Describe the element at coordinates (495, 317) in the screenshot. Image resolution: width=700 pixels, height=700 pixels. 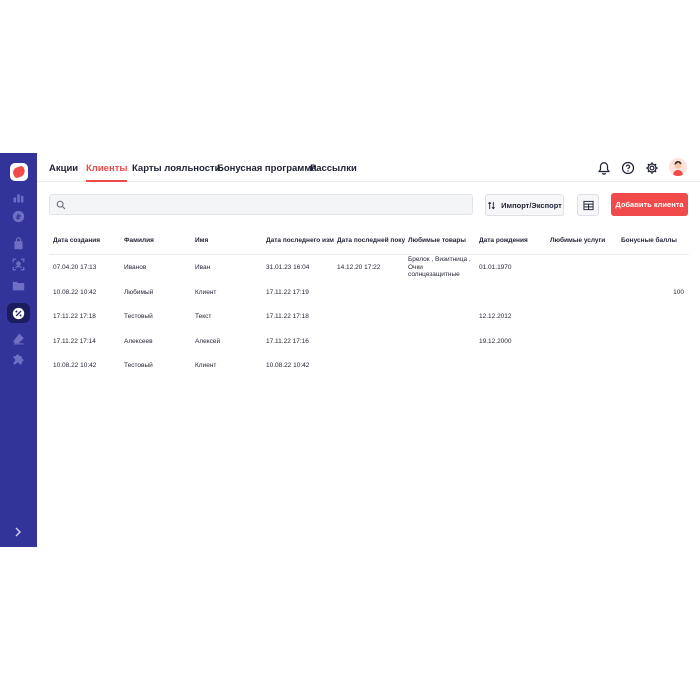
I see `cell-birthday: 12.12.2012` at that location.